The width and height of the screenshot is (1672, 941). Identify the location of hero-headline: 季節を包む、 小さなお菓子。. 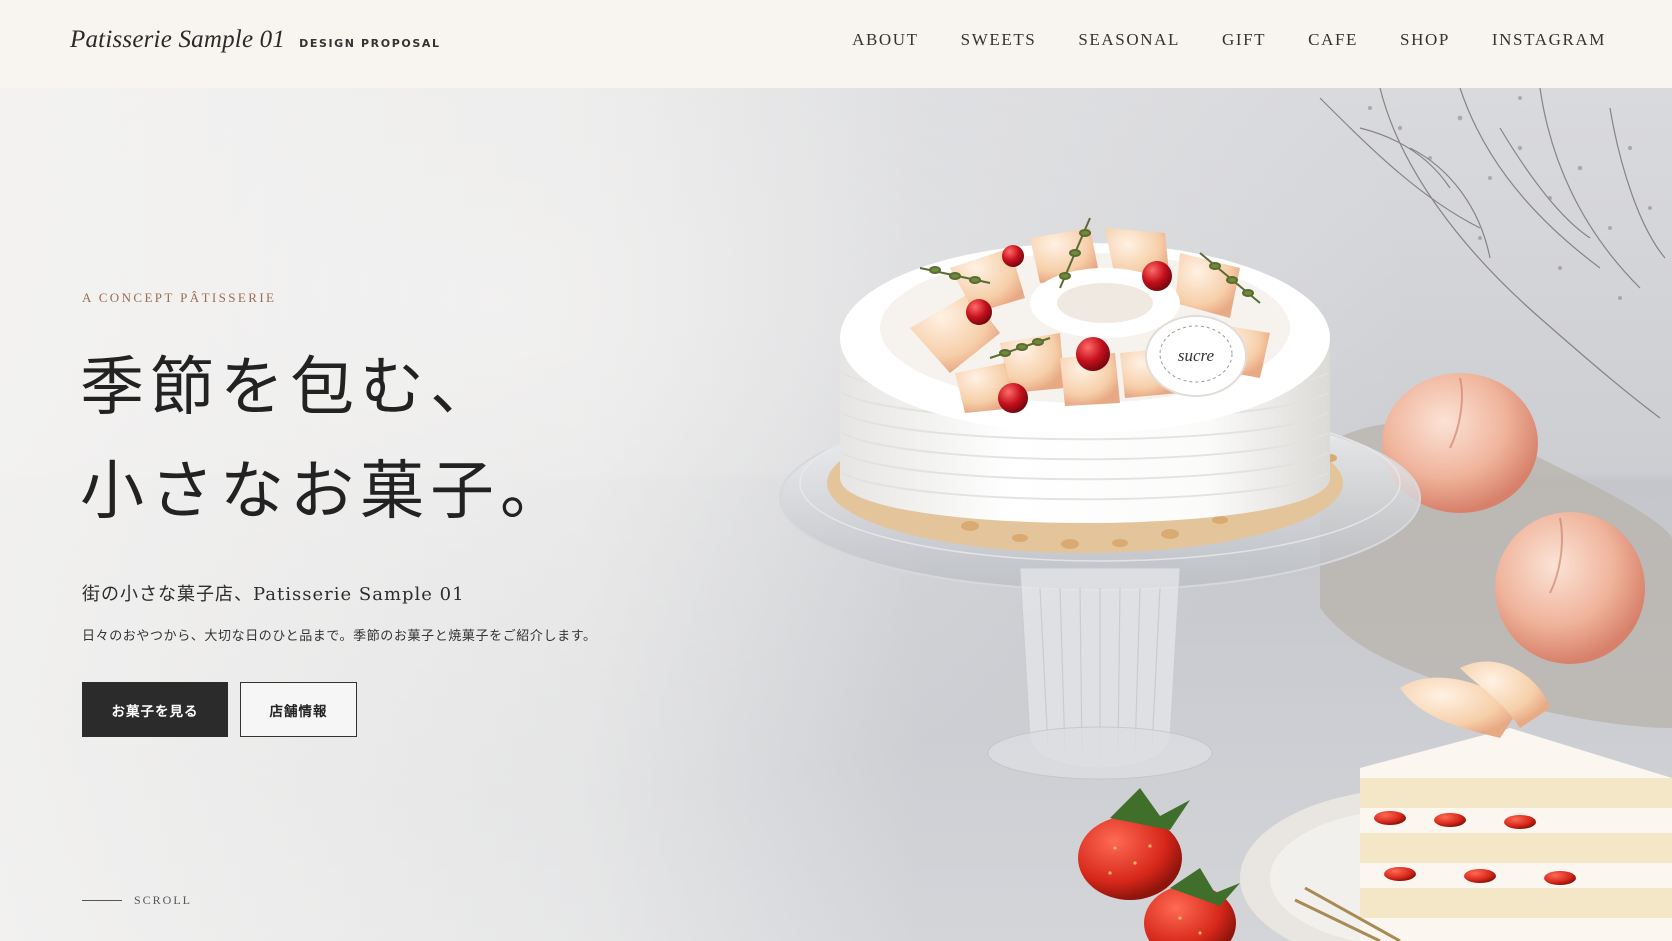
(325, 440).